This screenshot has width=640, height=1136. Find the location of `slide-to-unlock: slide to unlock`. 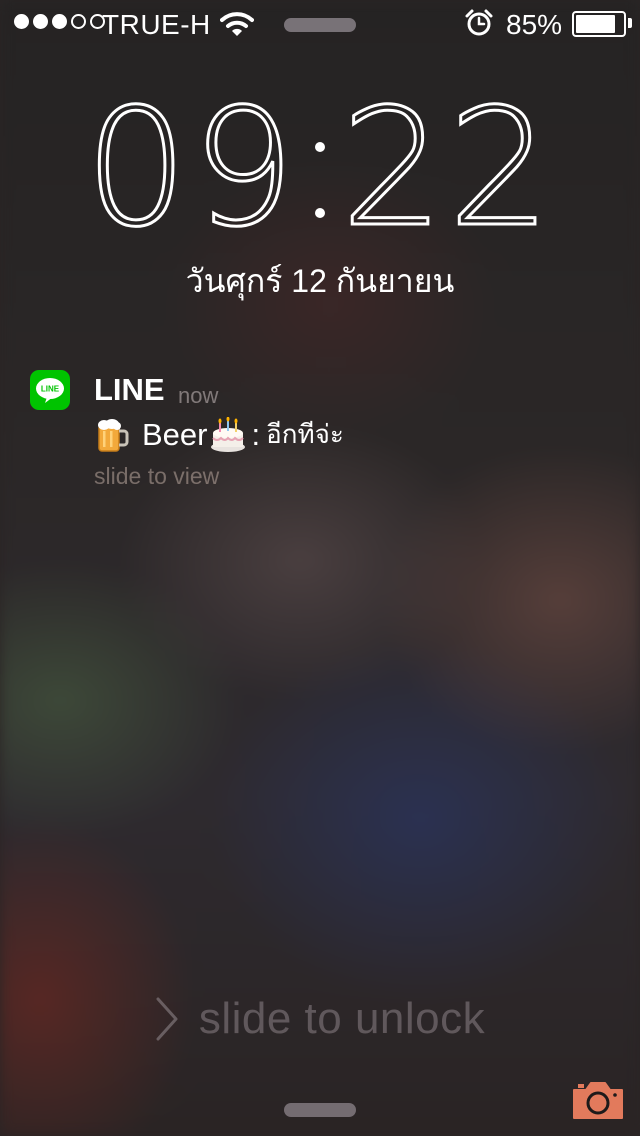

slide-to-unlock: slide to unlock is located at coordinates (320, 1019).